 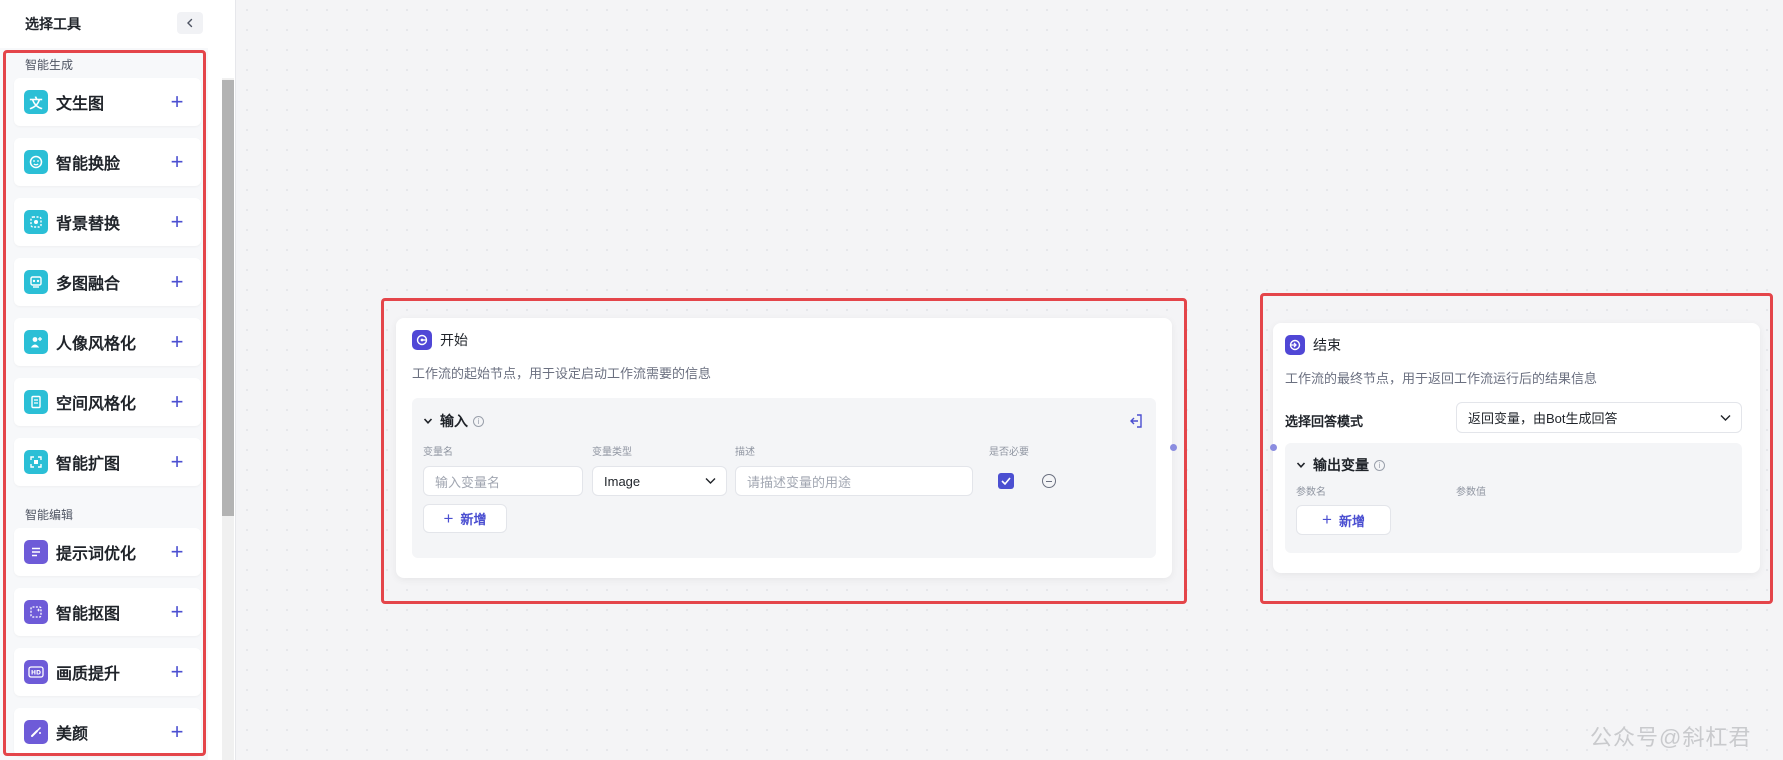 I want to click on tool-label: 智能换脸, so click(x=88, y=164).